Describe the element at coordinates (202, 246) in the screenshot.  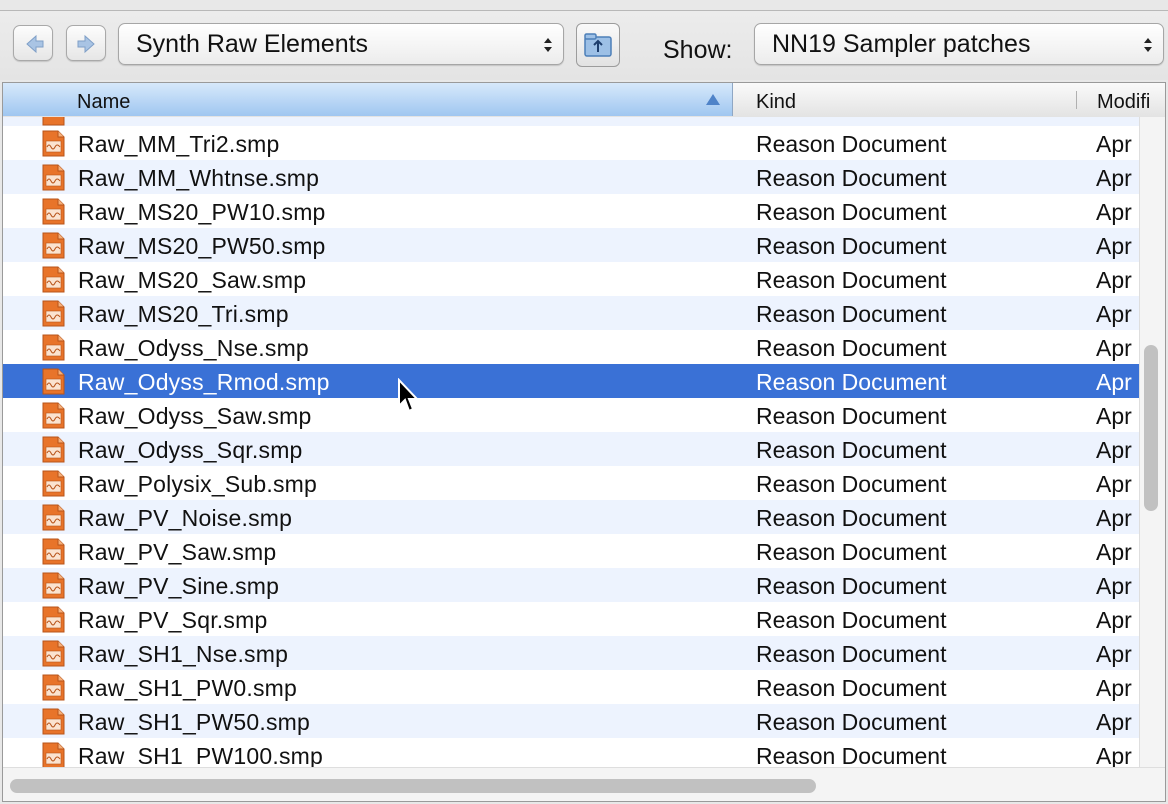
I see `file-name: Raw_MS20_PW50.smp` at that location.